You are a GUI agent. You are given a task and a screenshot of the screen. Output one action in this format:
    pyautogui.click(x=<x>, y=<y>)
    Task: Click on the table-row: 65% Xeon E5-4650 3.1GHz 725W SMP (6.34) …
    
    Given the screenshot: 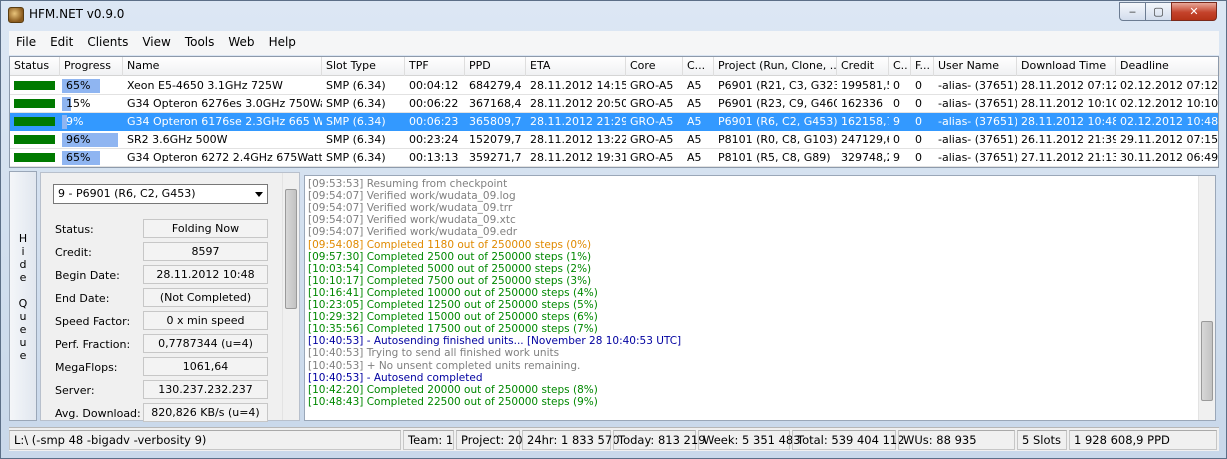 What is the action you would take?
    pyautogui.click(x=614, y=86)
    